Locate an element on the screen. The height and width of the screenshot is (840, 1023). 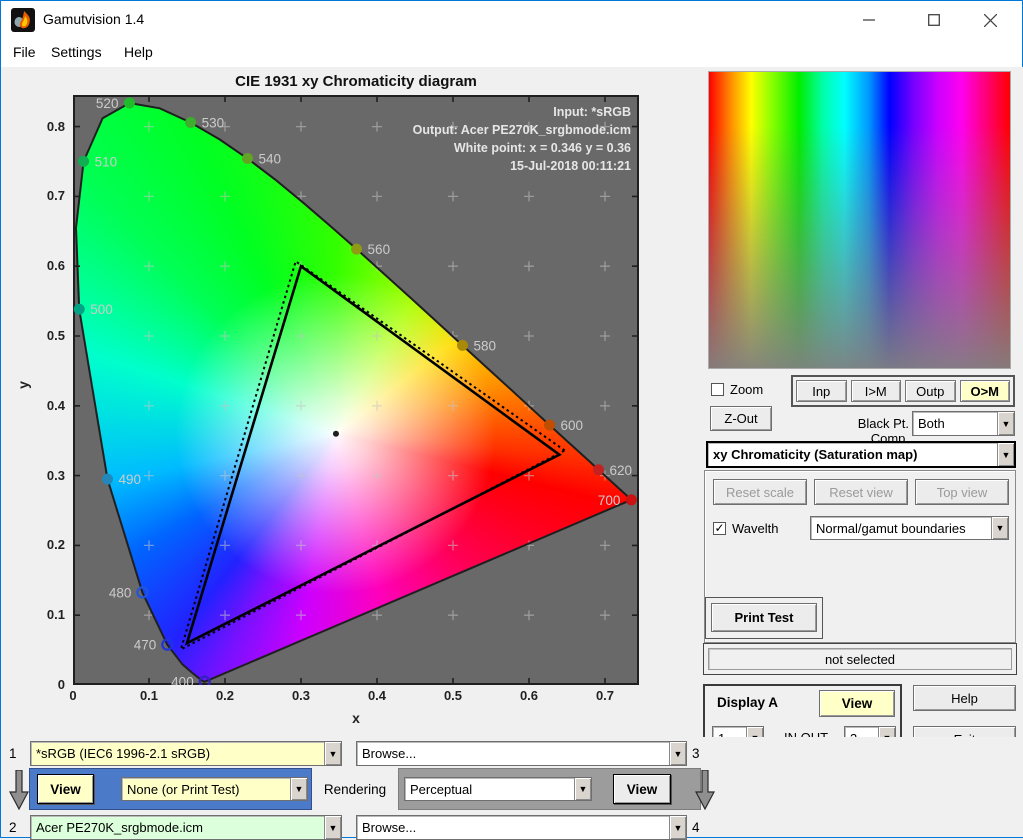
display-a-view-button: View is located at coordinates (857, 703).